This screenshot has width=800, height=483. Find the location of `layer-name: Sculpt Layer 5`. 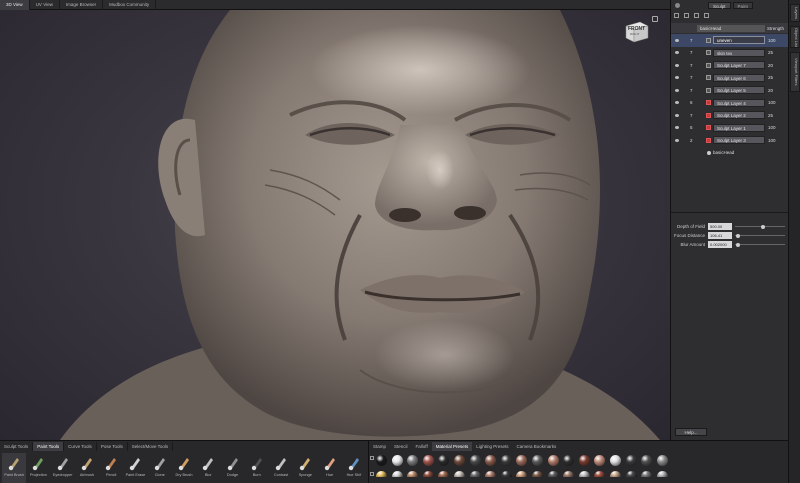

layer-name: Sculpt Layer 5 is located at coordinates (739, 90).